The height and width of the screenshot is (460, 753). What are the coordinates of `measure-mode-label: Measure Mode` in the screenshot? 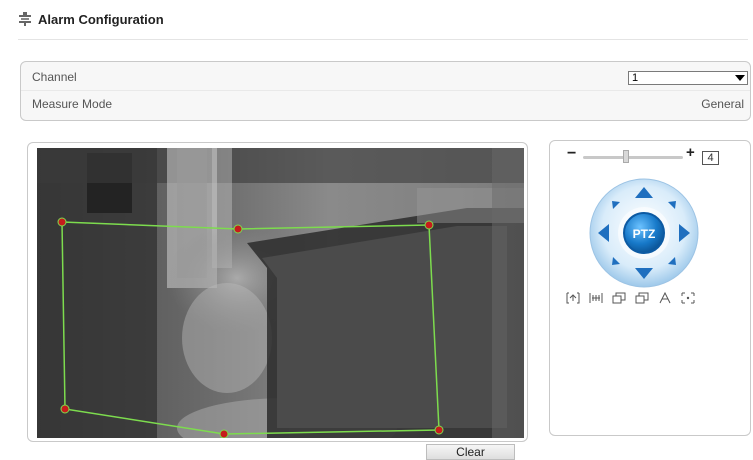 It's located at (72, 104).